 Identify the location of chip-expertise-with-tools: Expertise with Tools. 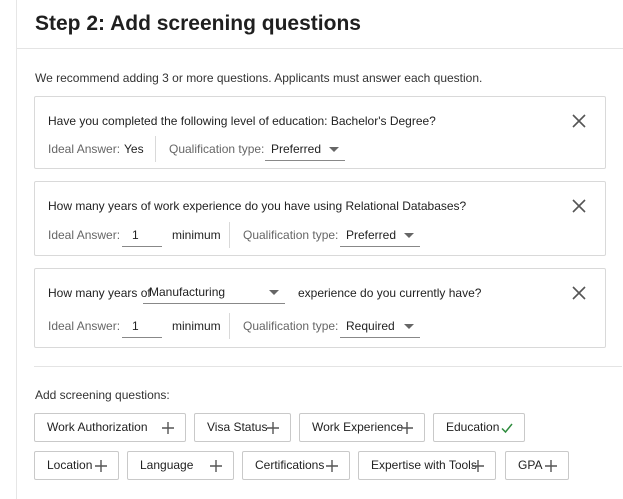
(427, 465).